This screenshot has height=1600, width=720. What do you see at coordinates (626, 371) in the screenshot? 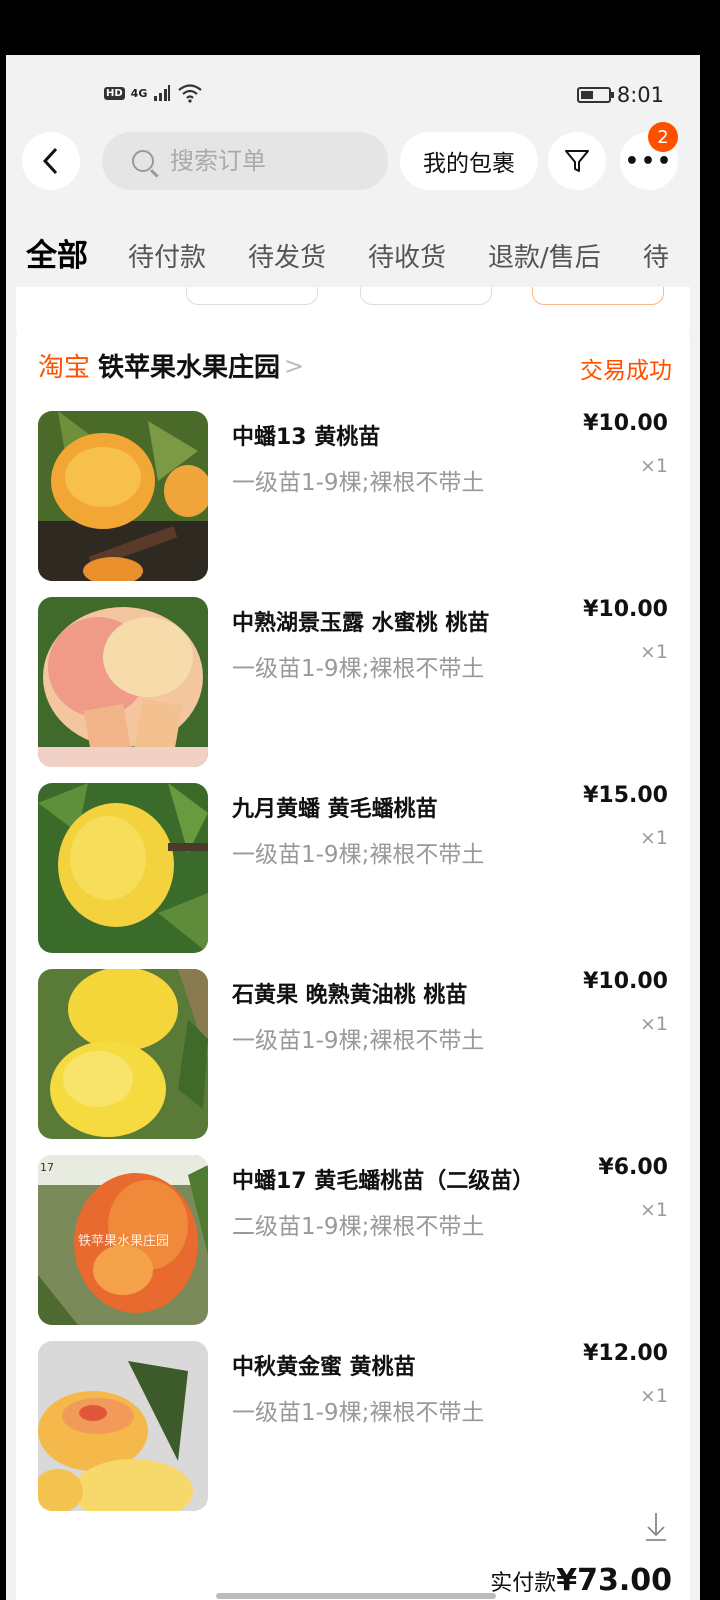
I see `order-status: 交易成功` at bounding box center [626, 371].